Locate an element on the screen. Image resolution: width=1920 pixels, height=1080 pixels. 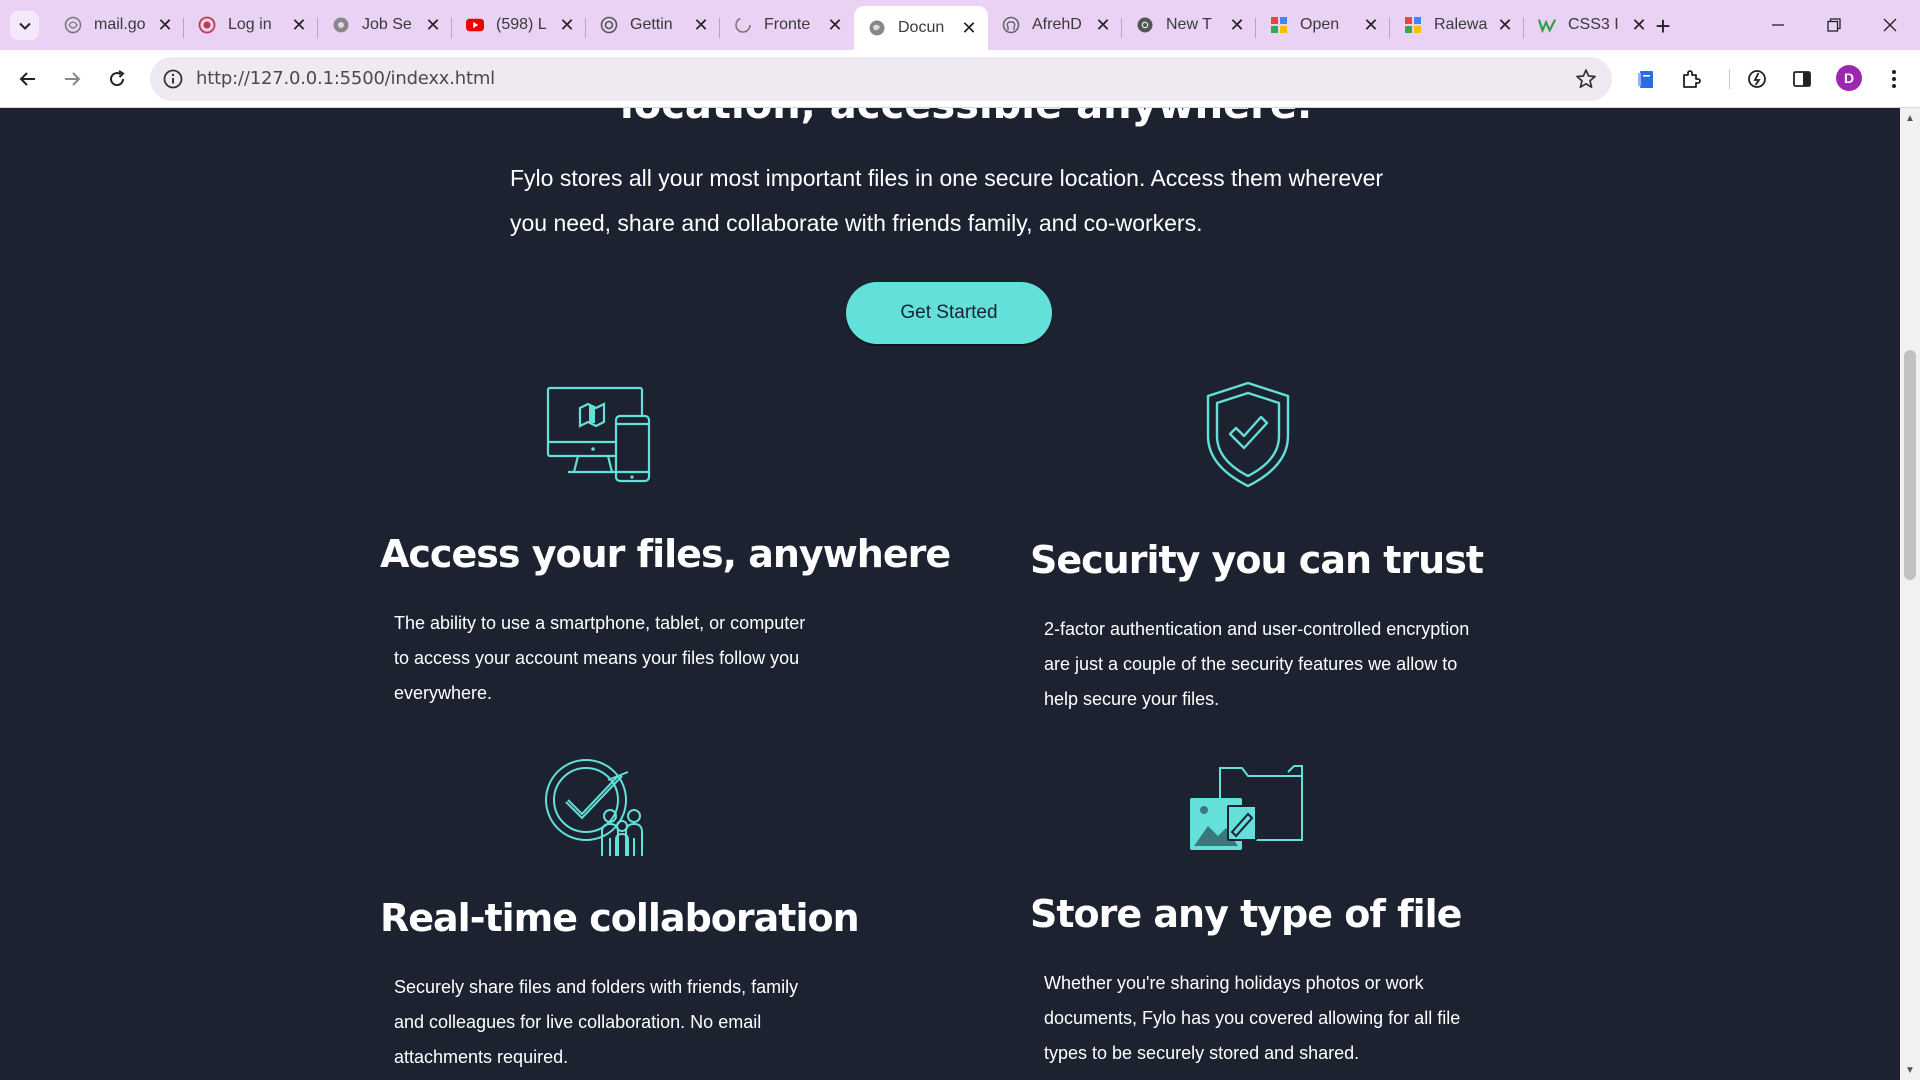
back-button is located at coordinates (28, 79).